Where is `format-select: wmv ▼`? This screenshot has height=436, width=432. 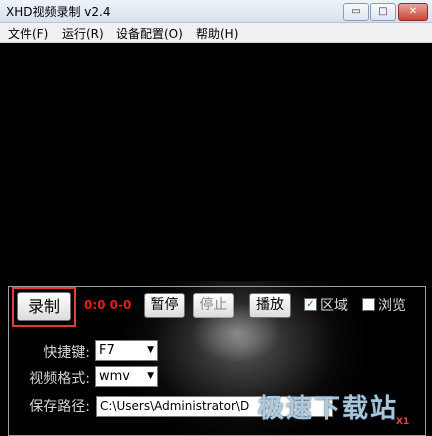 format-select: wmv ▼ is located at coordinates (126, 376).